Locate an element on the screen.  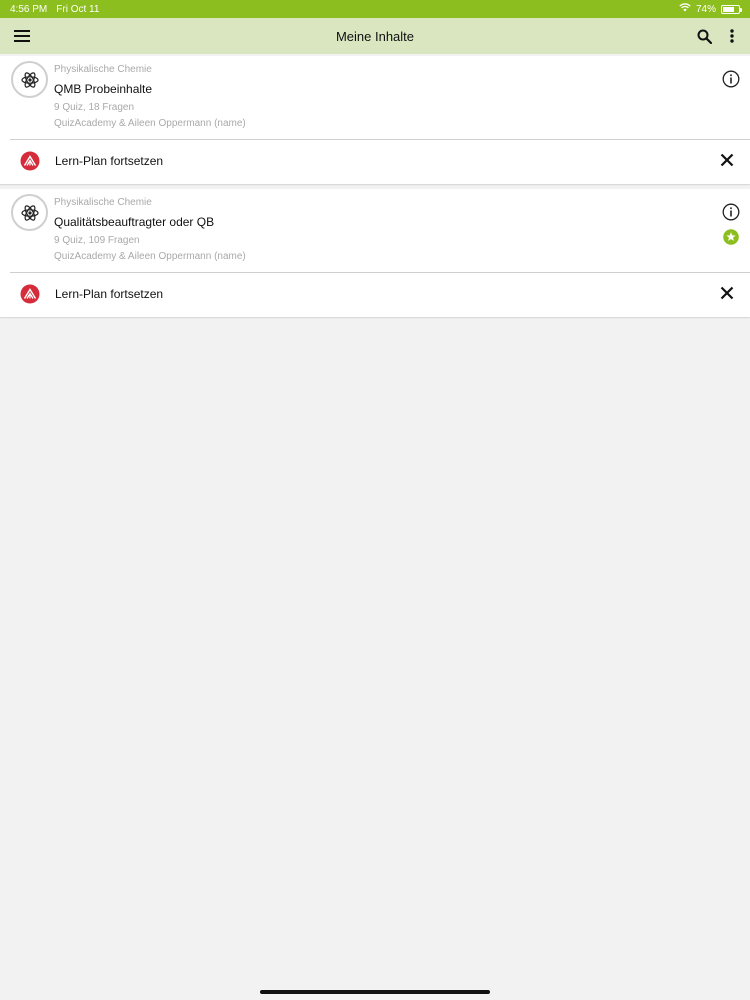
wifi-icon is located at coordinates (685, 9).